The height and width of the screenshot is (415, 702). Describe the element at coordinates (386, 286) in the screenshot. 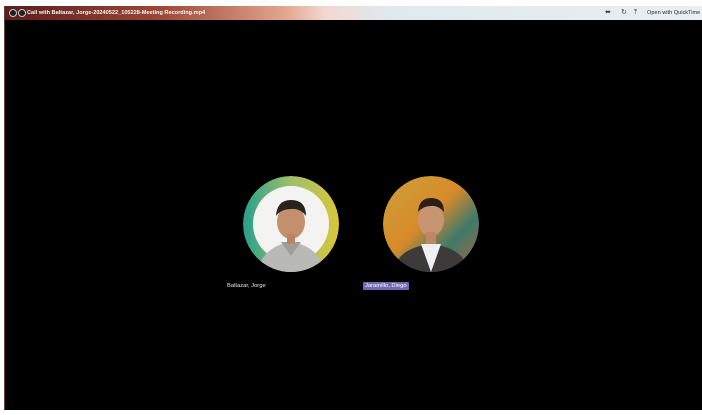

I see `participant-name-label-active: Jaramillo, Diego` at that location.